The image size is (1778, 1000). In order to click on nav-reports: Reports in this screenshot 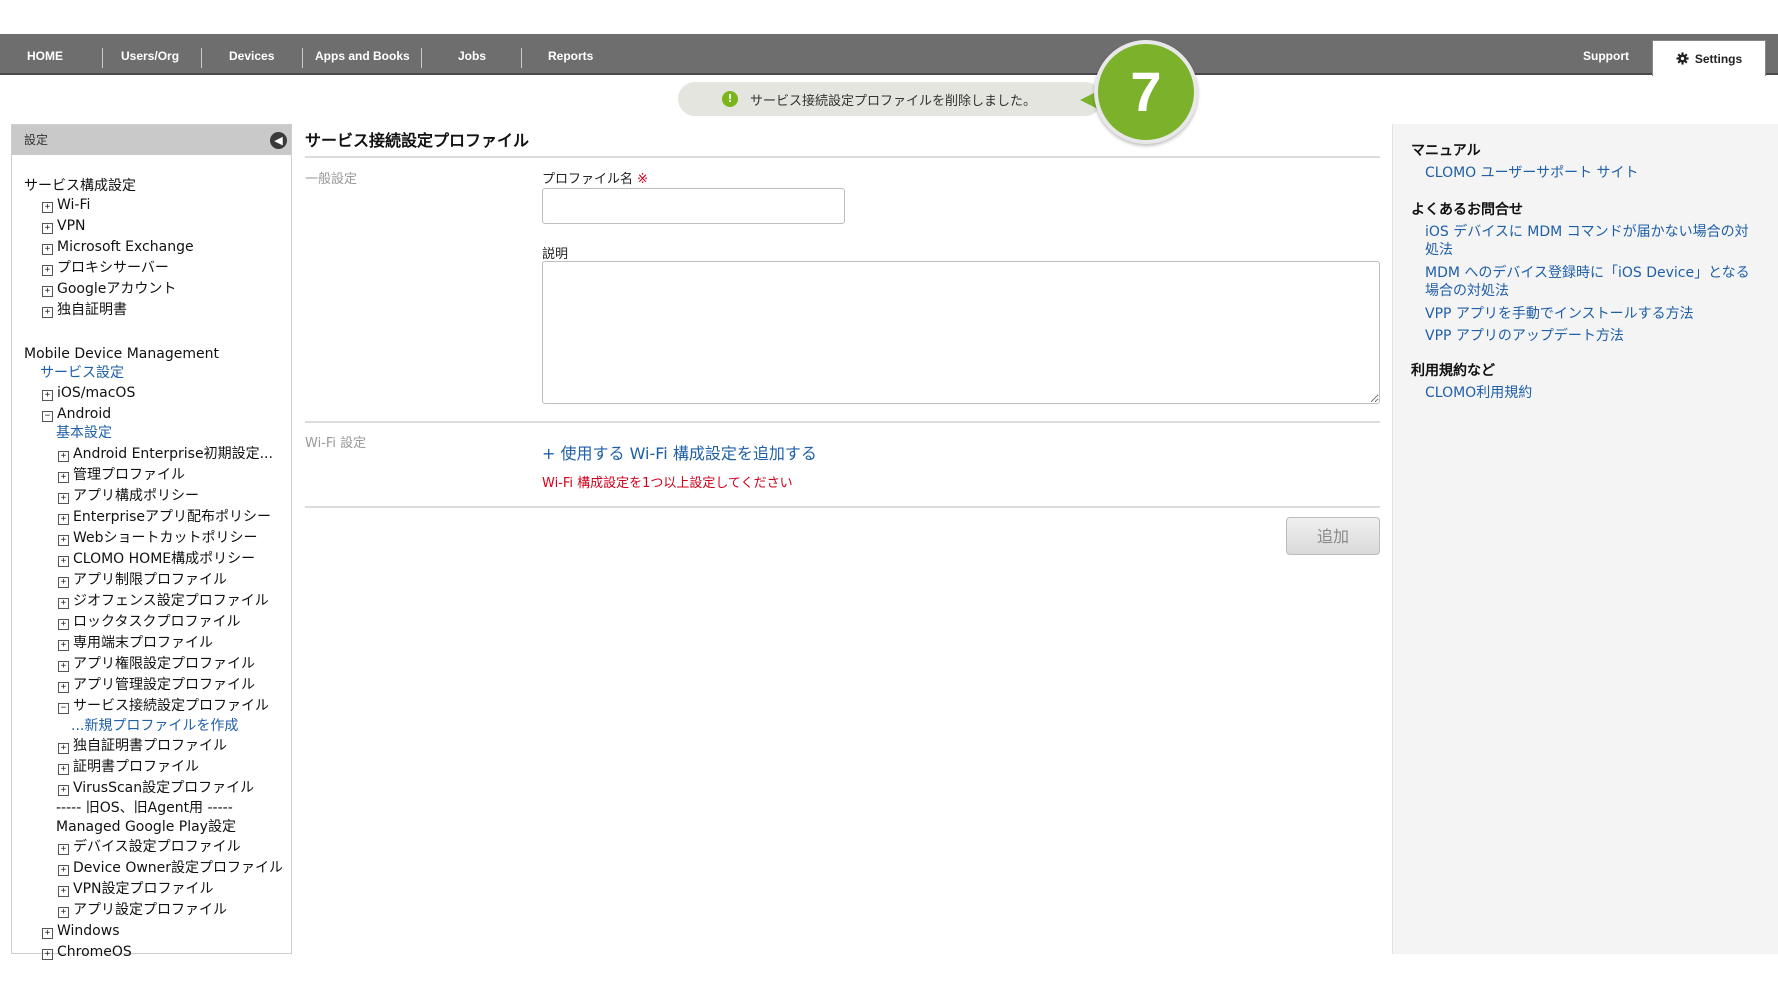, I will do `click(570, 53)`.